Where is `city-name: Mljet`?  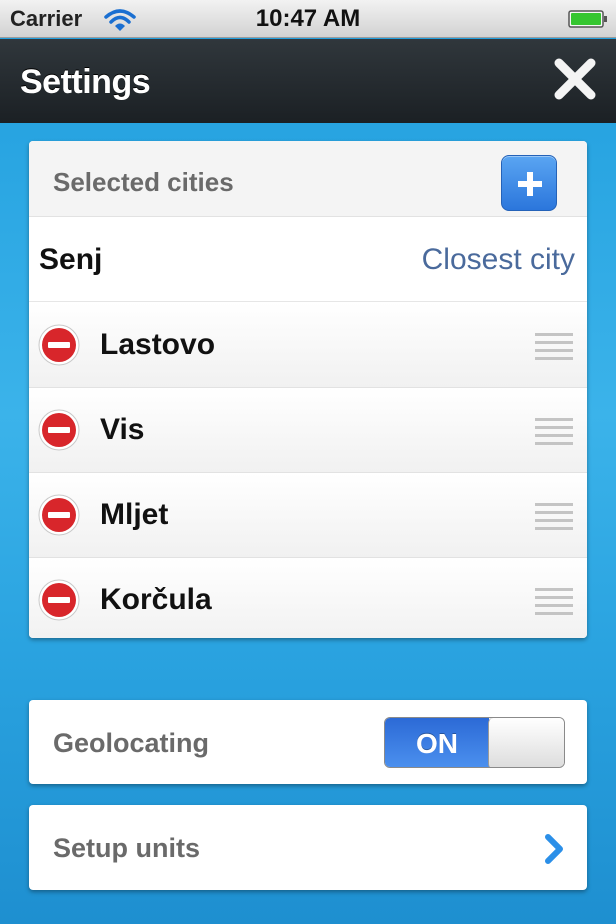
city-name: Mljet is located at coordinates (134, 514).